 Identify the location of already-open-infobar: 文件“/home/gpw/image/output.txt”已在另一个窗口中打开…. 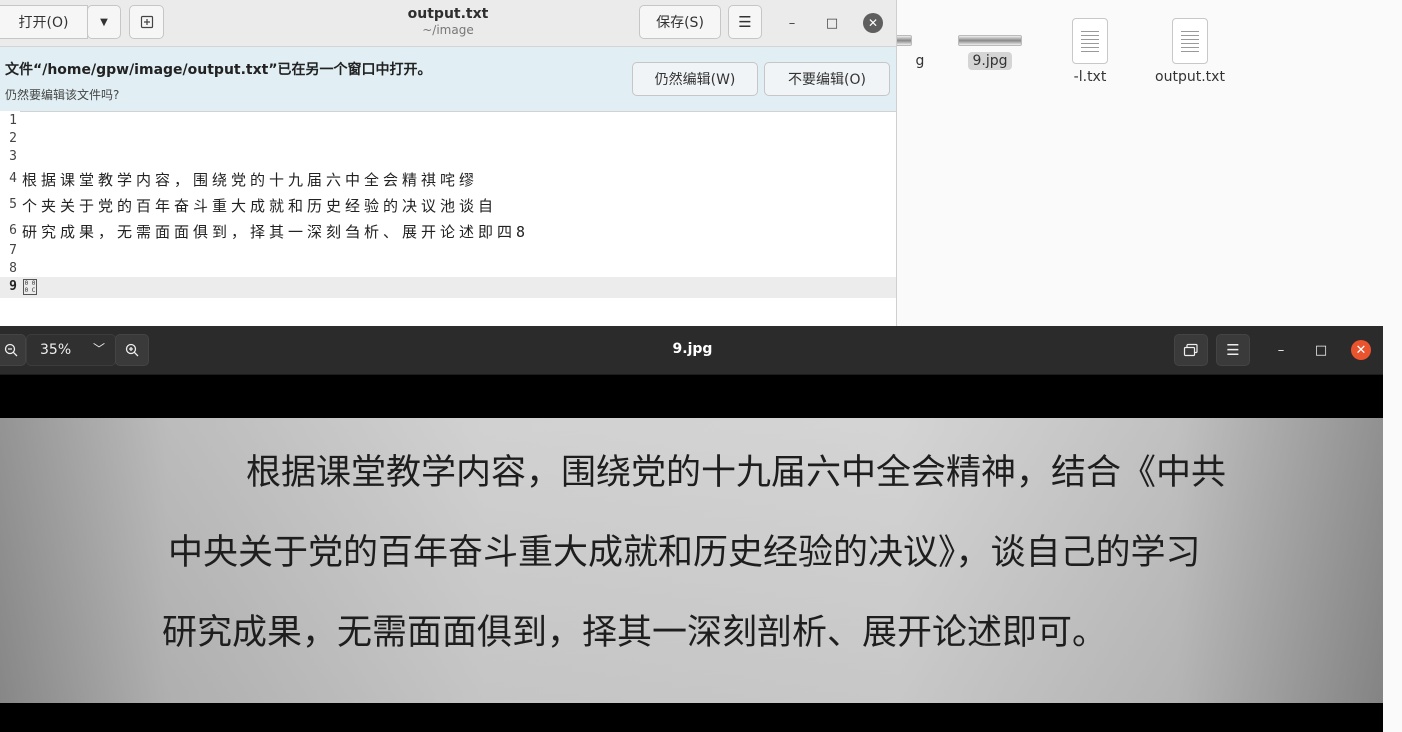
(448, 79).